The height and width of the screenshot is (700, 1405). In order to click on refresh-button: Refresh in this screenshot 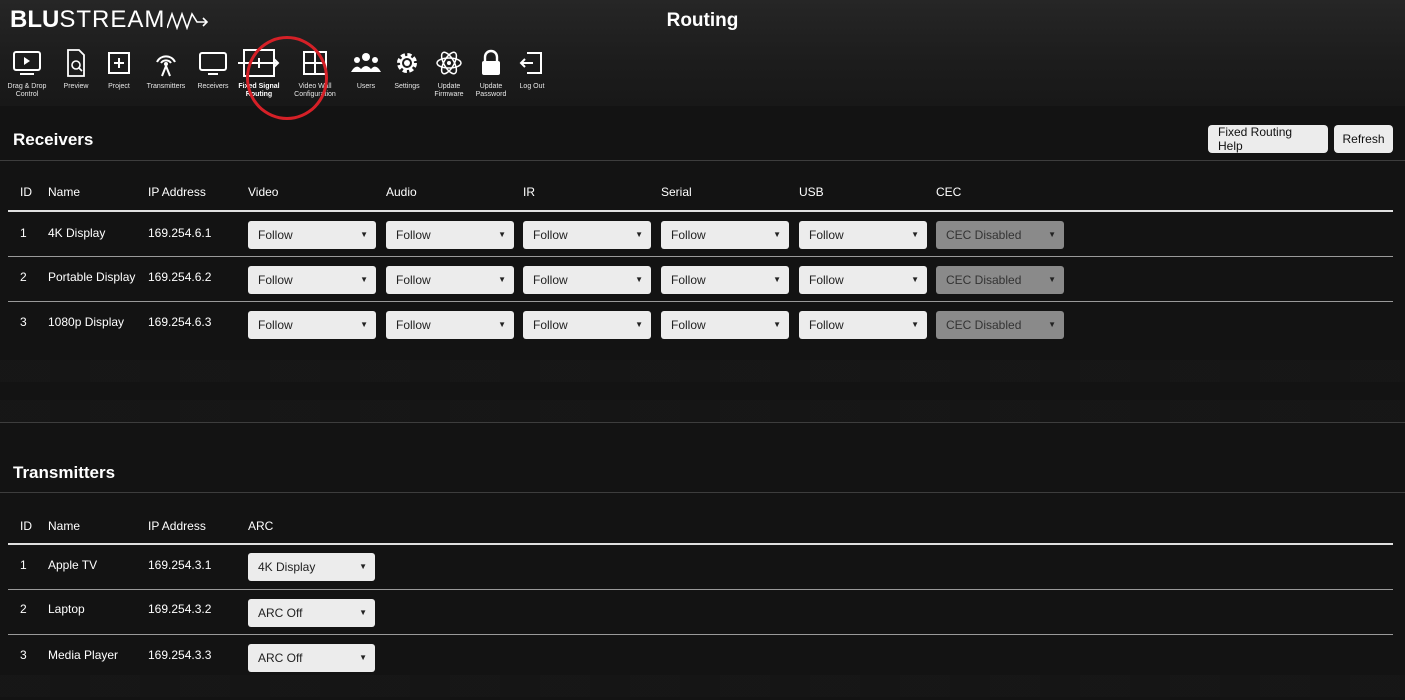, I will do `click(1363, 139)`.